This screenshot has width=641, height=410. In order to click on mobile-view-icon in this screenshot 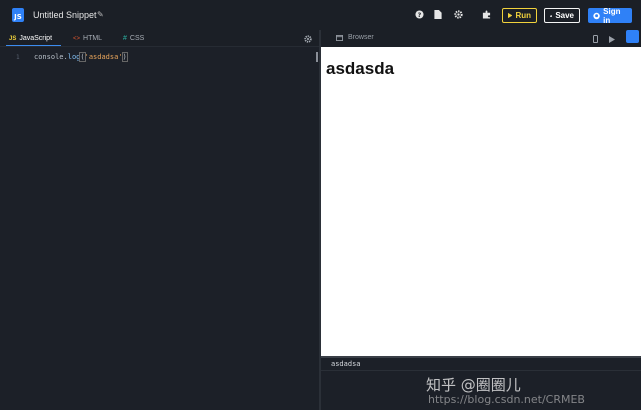, I will do `click(595, 39)`.